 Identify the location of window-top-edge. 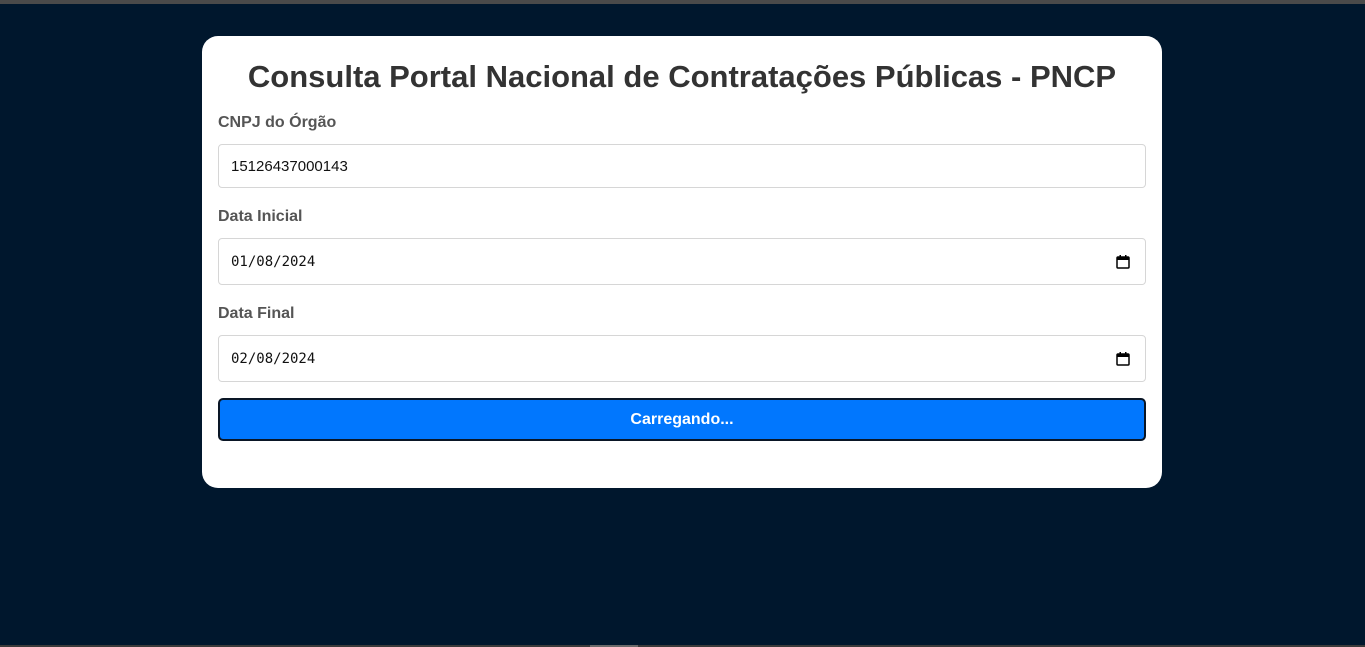
(682, 2).